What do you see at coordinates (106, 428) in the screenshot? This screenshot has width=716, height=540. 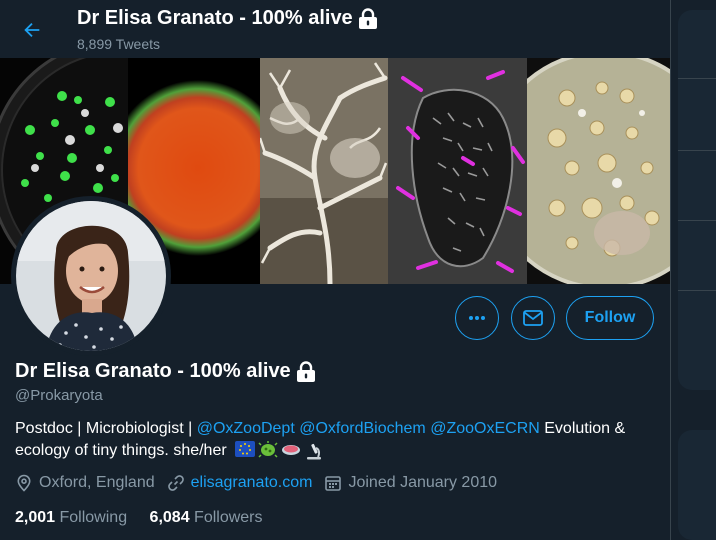 I see `bio-prefix: Postdoc | Microbiologist |` at bounding box center [106, 428].